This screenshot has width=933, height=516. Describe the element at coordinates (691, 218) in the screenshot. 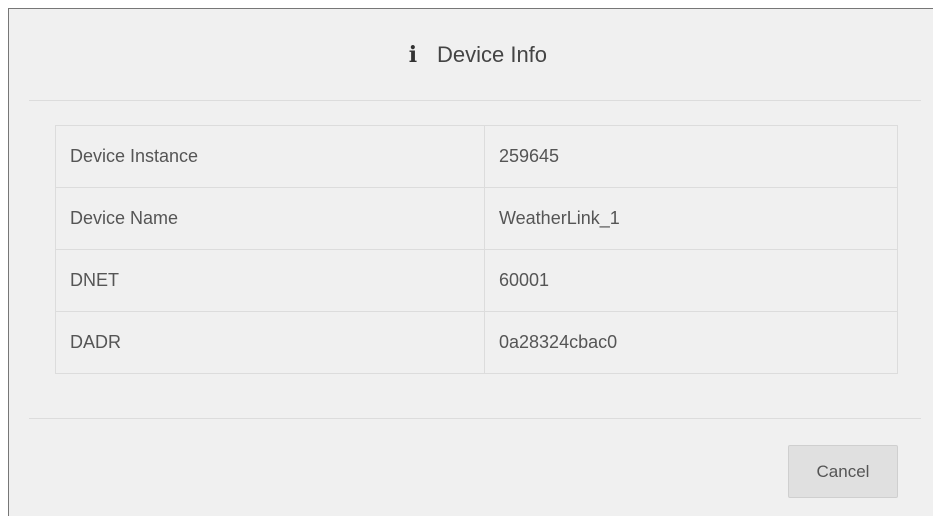

I see `row-value: WeatherLink_1` at that location.